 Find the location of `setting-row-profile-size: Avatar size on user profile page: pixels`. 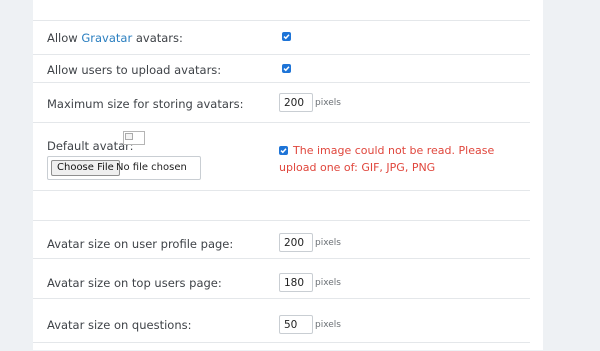

setting-row-profile-size: Avatar size on user profile page: pixels is located at coordinates (281, 239).